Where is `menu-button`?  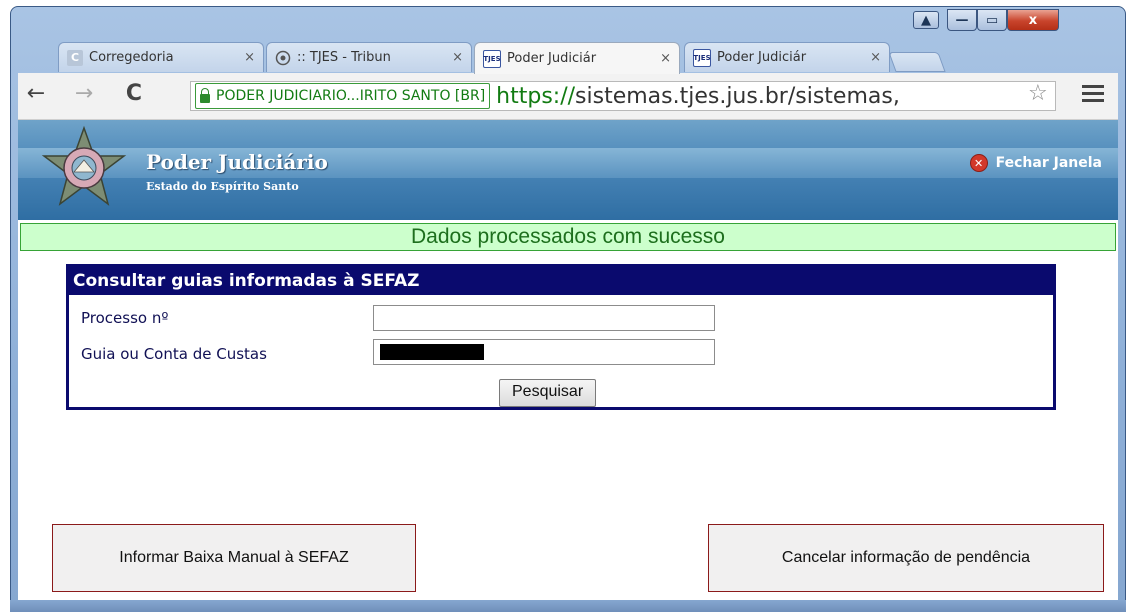
menu-button is located at coordinates (1093, 95).